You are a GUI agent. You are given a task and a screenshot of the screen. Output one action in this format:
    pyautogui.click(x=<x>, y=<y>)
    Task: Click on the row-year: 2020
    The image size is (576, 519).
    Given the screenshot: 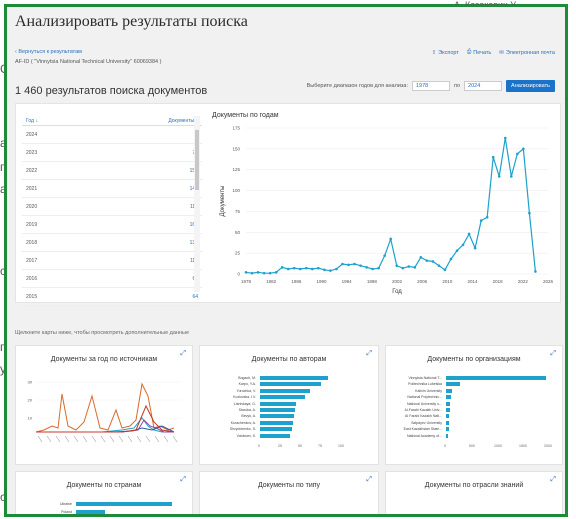 What is the action you would take?
    pyautogui.click(x=32, y=206)
    